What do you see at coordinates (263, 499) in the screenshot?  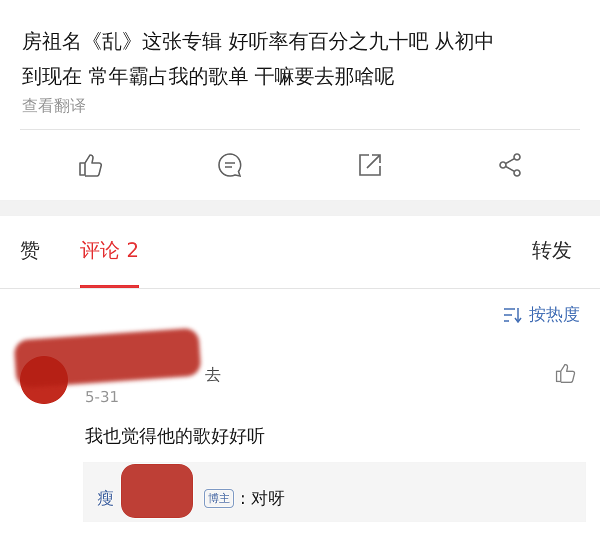 I see `reply-text: : 对呀` at bounding box center [263, 499].